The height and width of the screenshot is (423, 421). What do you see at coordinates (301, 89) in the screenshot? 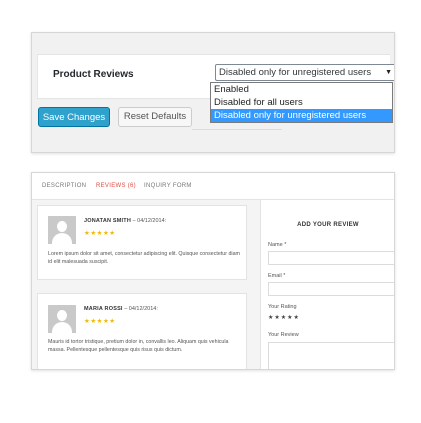
I see `option-enabled: Enabled` at bounding box center [301, 89].